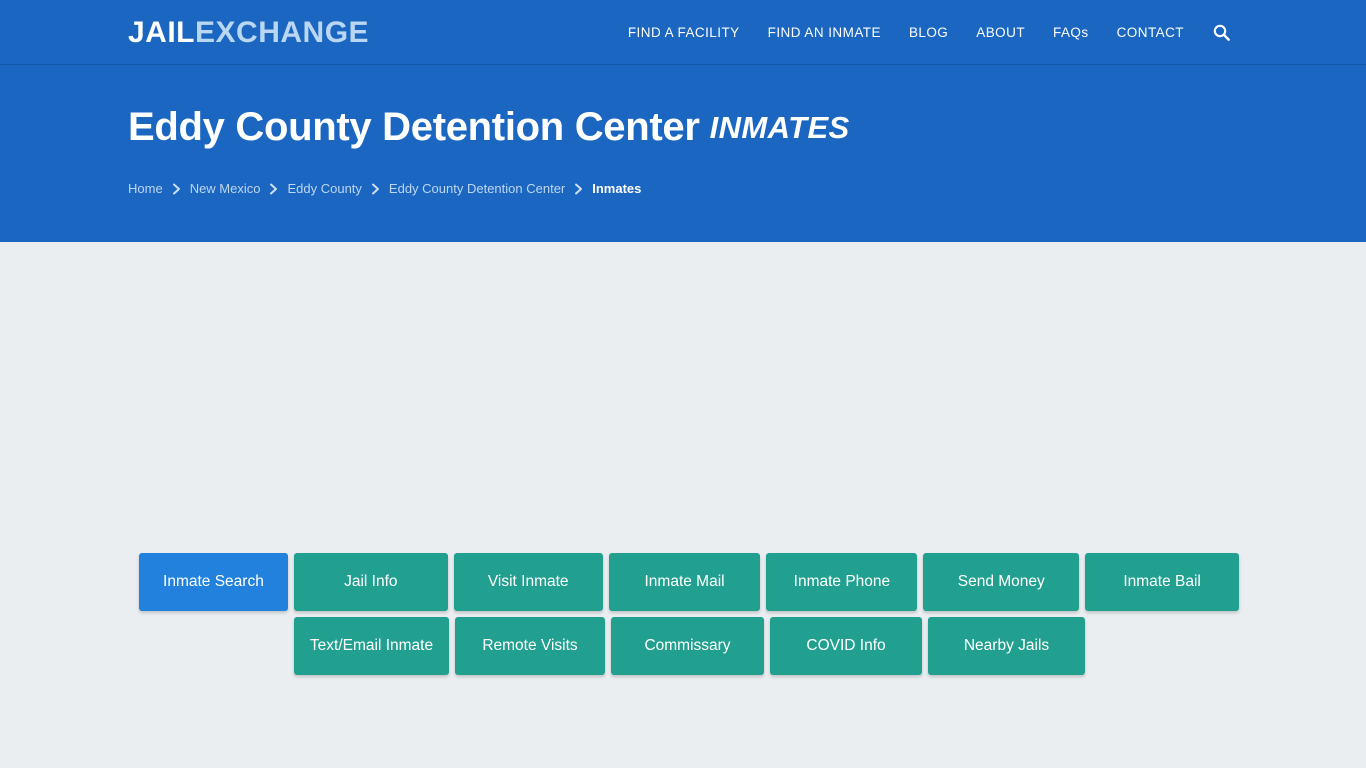 Image resolution: width=1366 pixels, height=768 pixels. Describe the element at coordinates (145, 189) in the screenshot. I see `breadcrumb-item-home: Home` at that location.